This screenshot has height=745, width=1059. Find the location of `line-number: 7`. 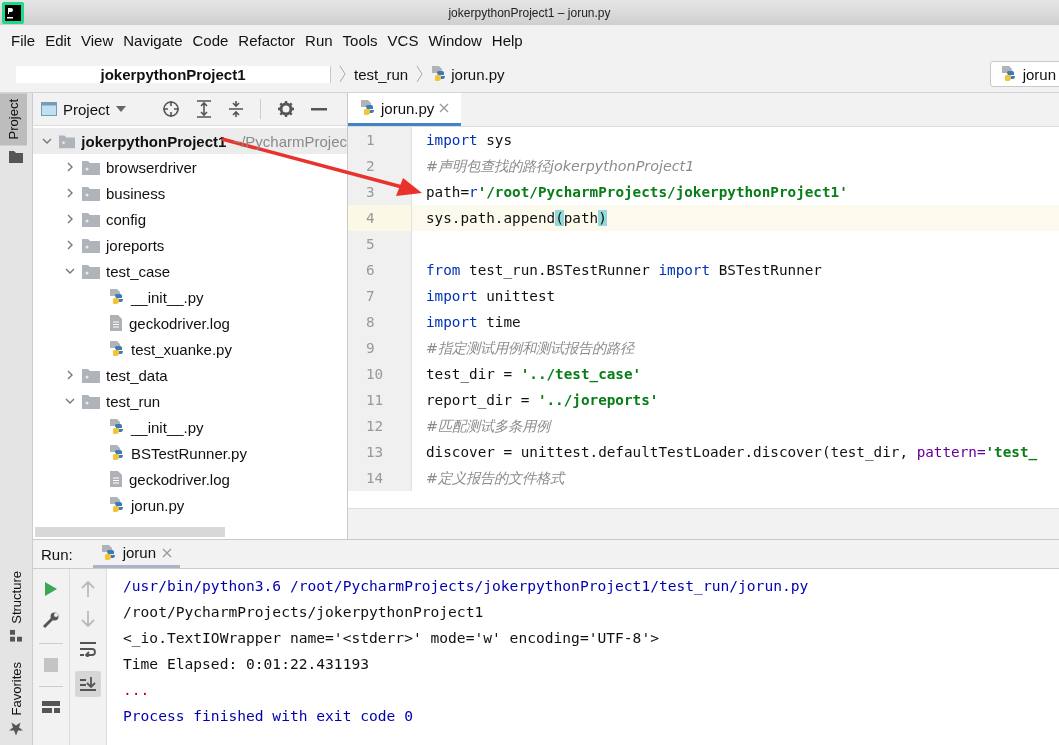

line-number: 7 is located at coordinates (380, 296).